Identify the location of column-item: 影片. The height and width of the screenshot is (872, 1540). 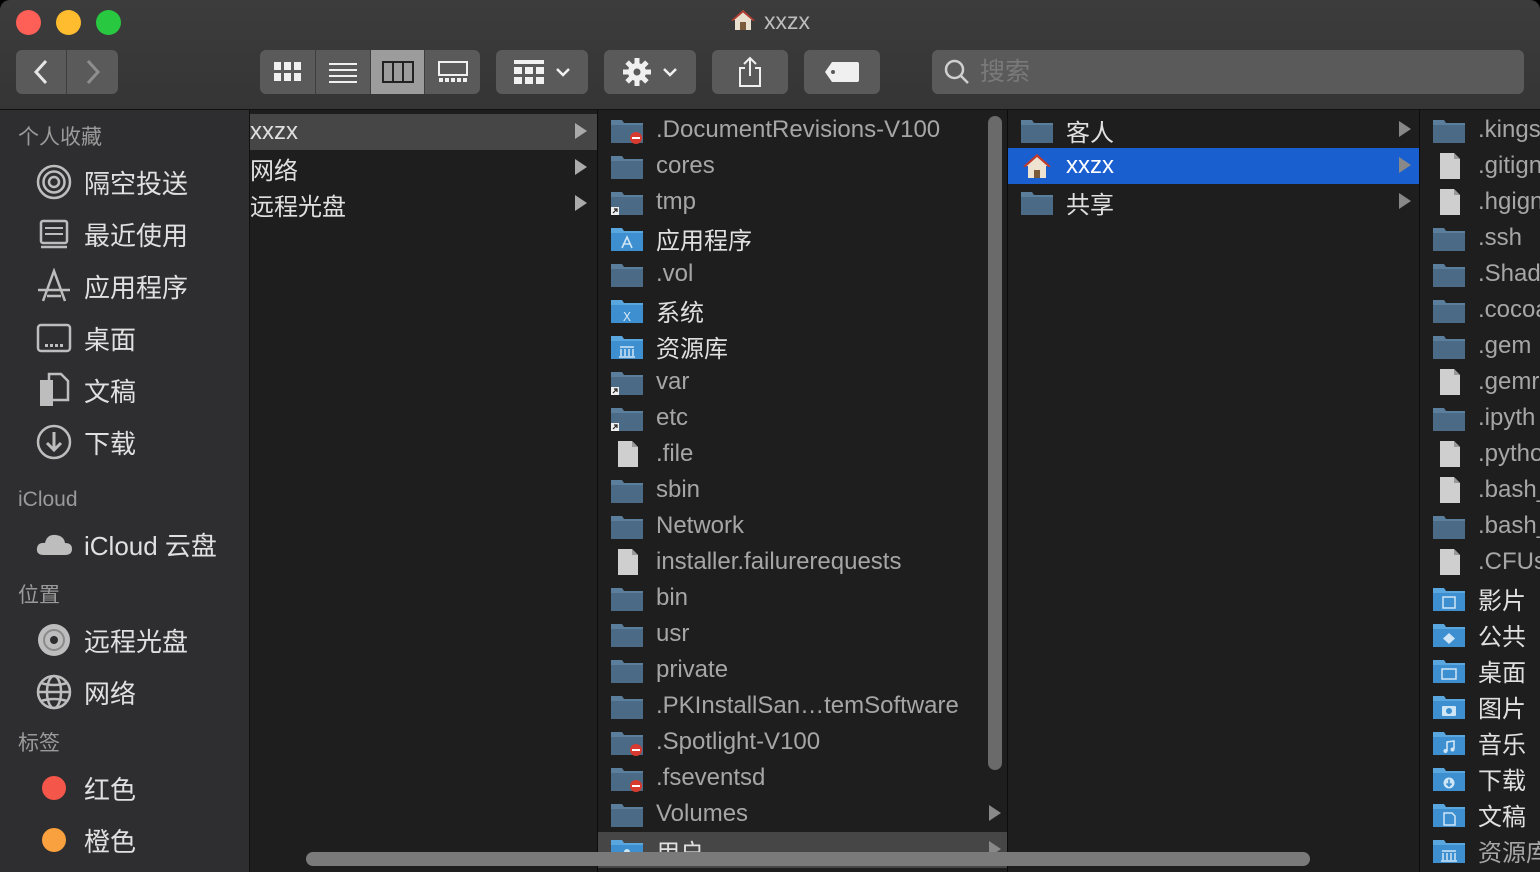
(1480, 598).